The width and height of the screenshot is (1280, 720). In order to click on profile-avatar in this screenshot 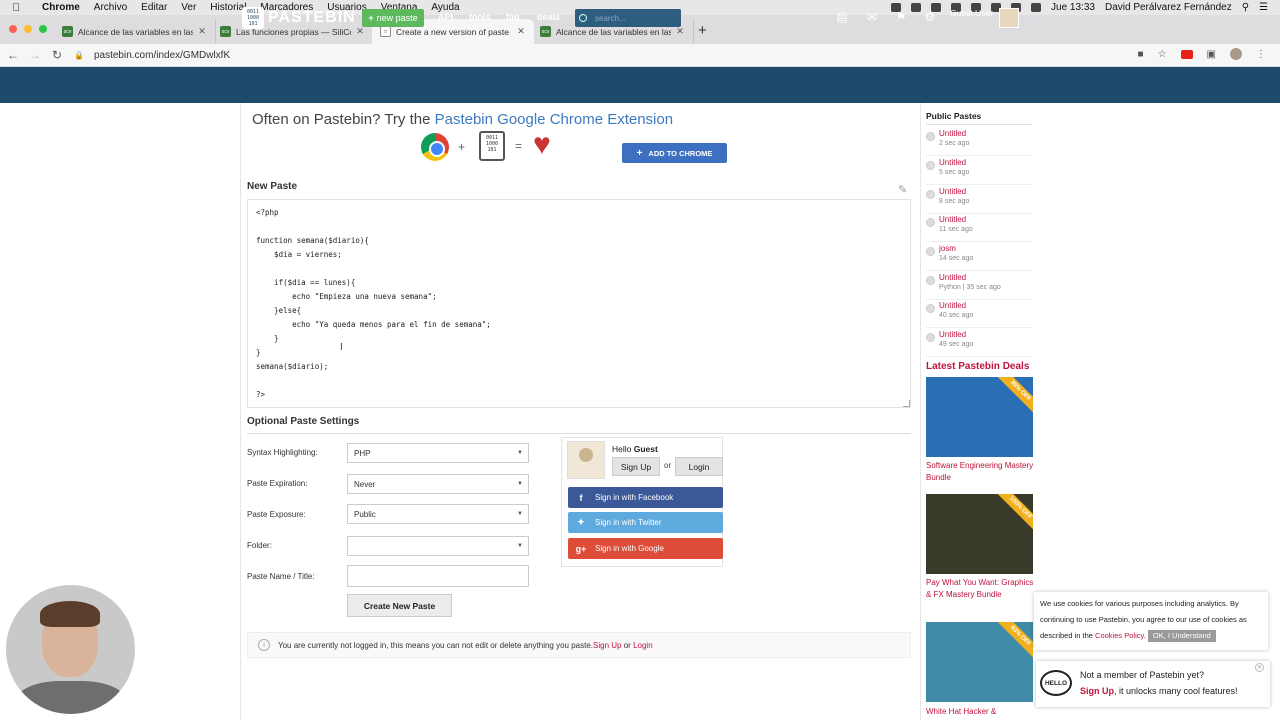, I will do `click(1236, 54)`.